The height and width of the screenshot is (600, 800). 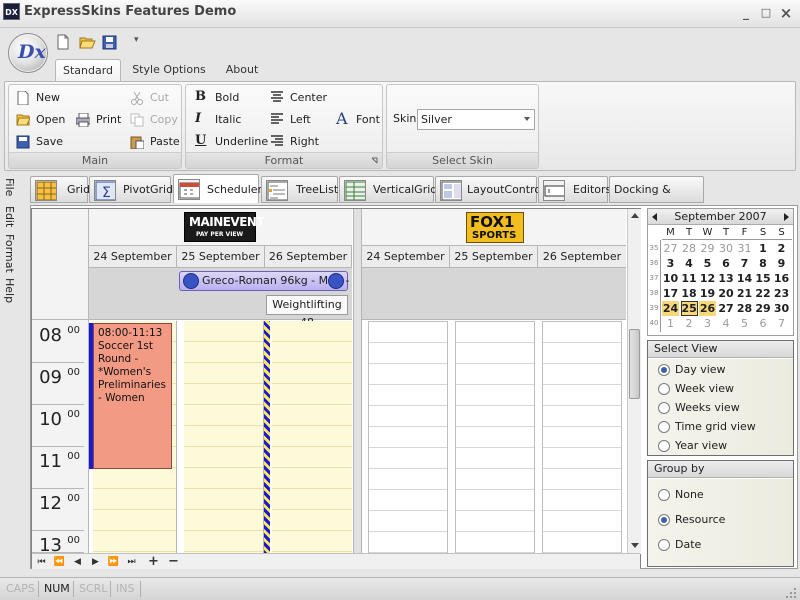 What do you see at coordinates (766, 13) in the screenshot?
I see `maximize-button: □` at bounding box center [766, 13].